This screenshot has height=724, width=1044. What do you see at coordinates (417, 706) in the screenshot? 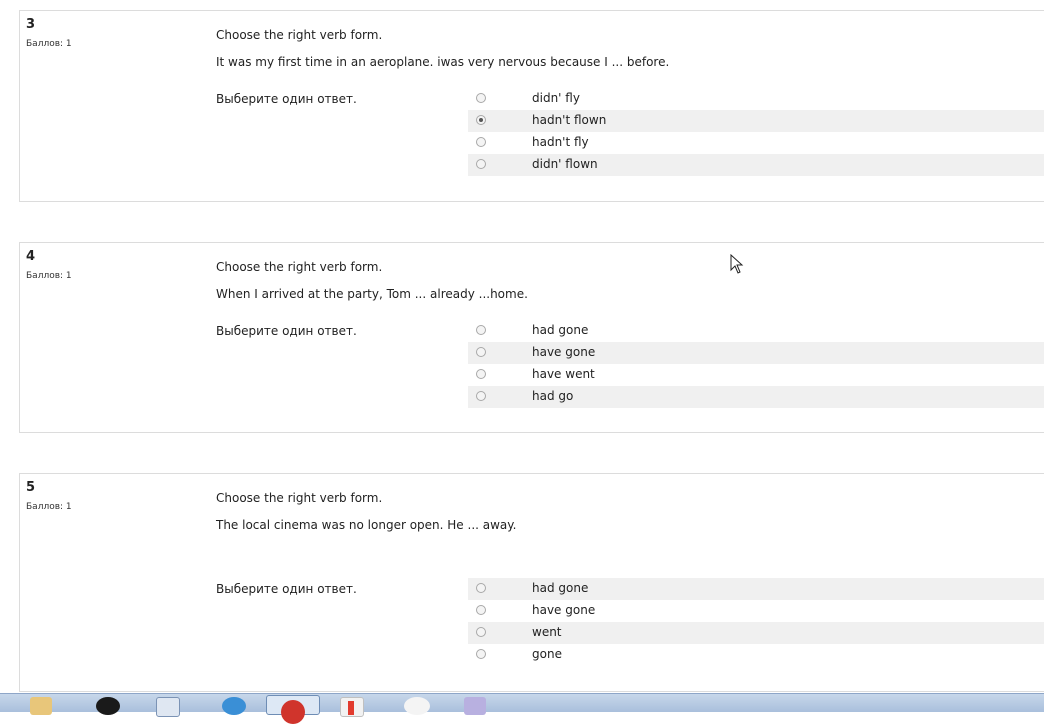
I see `messenger-icon` at bounding box center [417, 706].